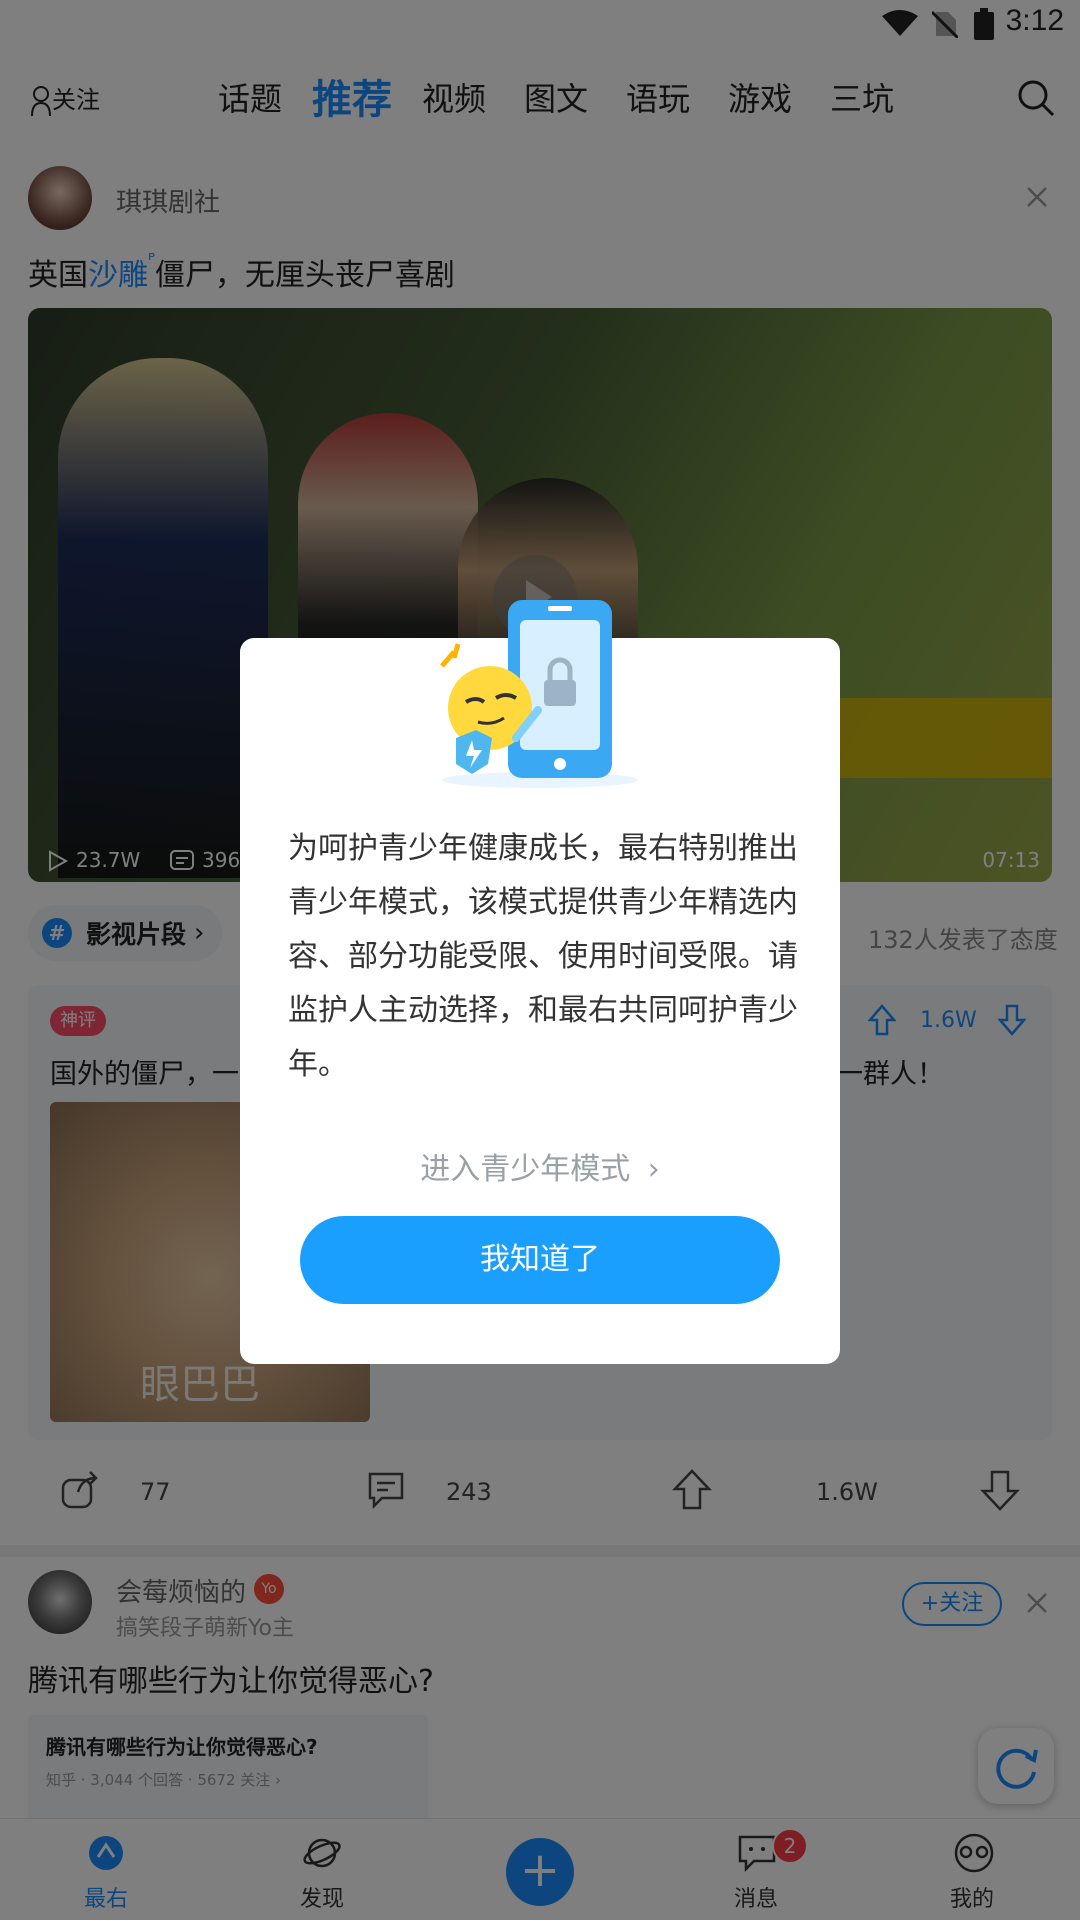 The width and height of the screenshot is (1080, 1921). I want to click on enter-teen-mode-label: 进入青少年模式, so click(525, 1169).